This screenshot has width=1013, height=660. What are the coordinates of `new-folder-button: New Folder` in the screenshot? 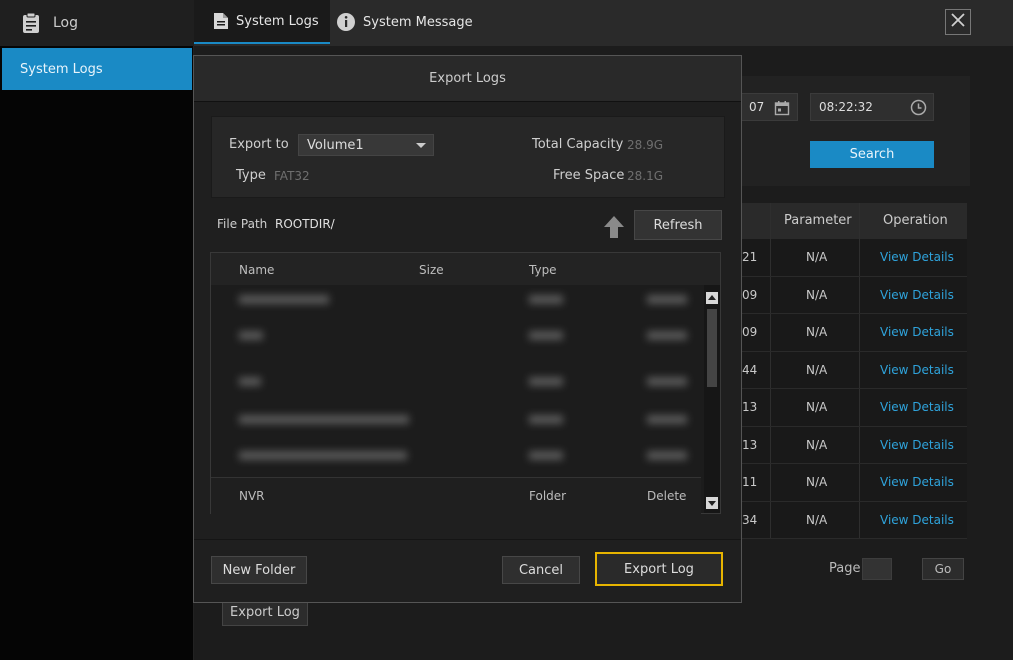 It's located at (259, 570).